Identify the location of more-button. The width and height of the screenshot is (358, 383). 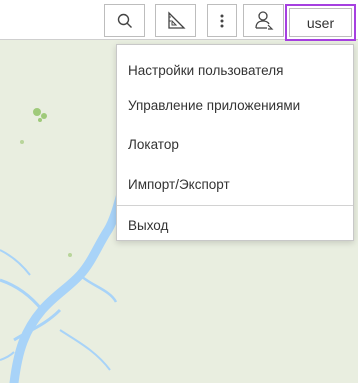
(222, 20).